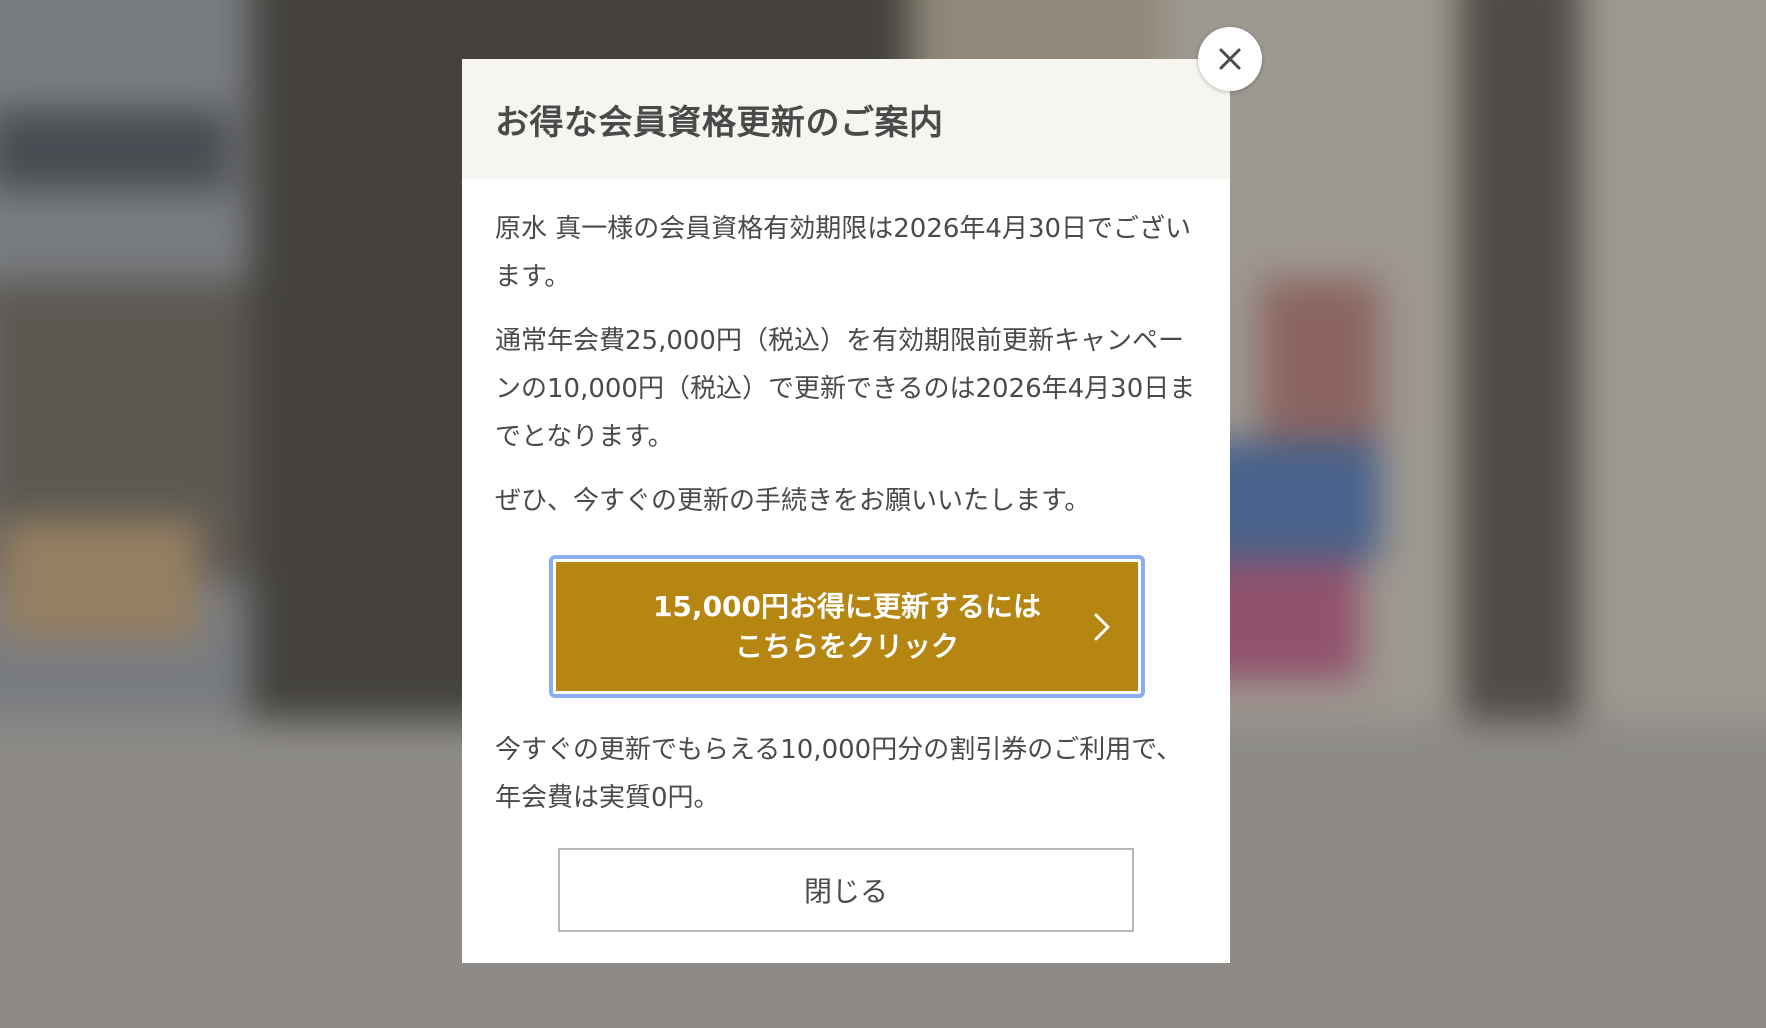 The width and height of the screenshot is (1766, 1028). Describe the element at coordinates (839, 774) in the screenshot. I see `discount-coupon-text: 今すぐの更新でもらえる10,000円分の割引券のご利用で、年会費は実質0円。` at that location.